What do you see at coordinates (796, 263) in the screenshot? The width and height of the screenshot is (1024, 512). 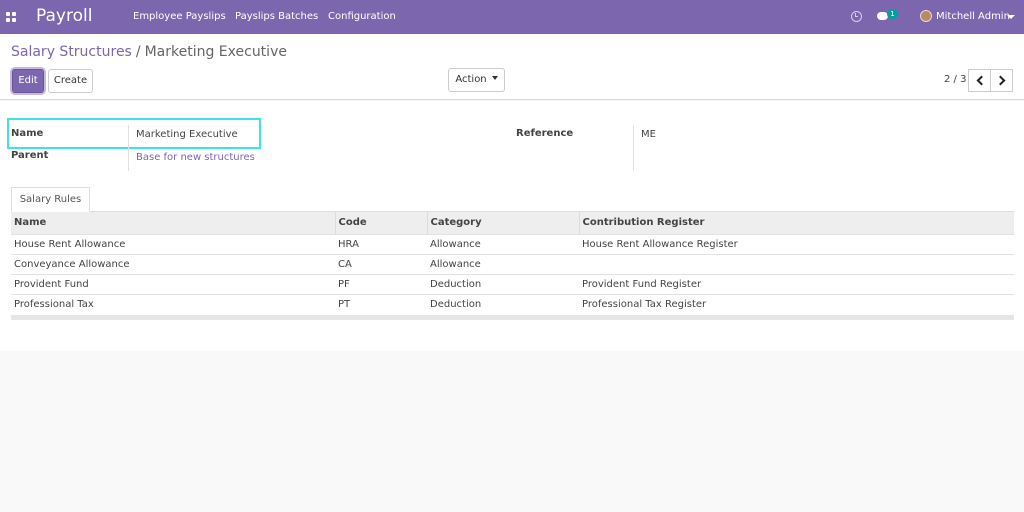 I see `table-cell` at bounding box center [796, 263].